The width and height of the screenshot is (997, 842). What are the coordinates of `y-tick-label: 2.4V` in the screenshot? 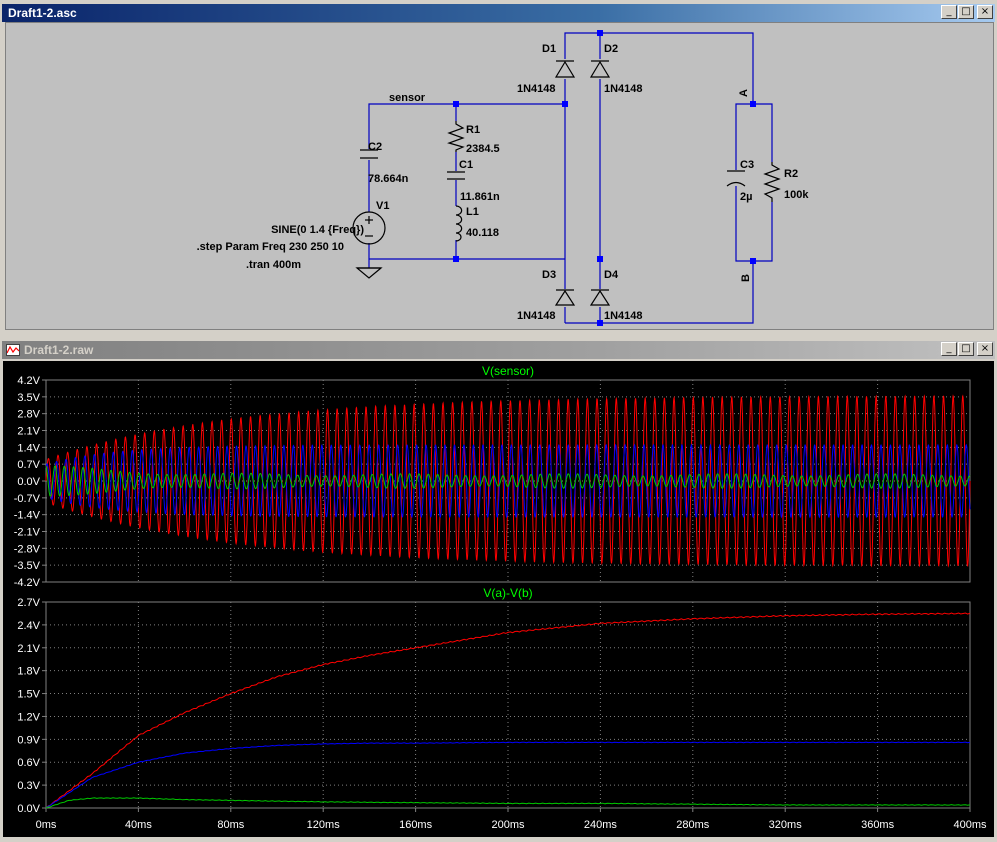 It's located at (28, 626).